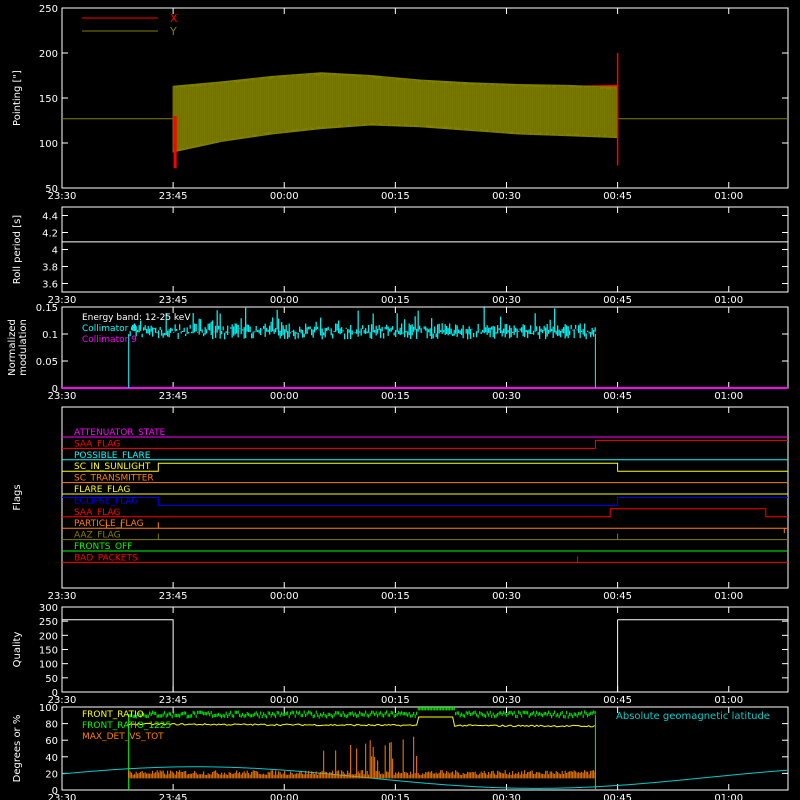 The image size is (800, 800). I want to click on legend-label: MAX_DET_VS_TOT, so click(123, 737).